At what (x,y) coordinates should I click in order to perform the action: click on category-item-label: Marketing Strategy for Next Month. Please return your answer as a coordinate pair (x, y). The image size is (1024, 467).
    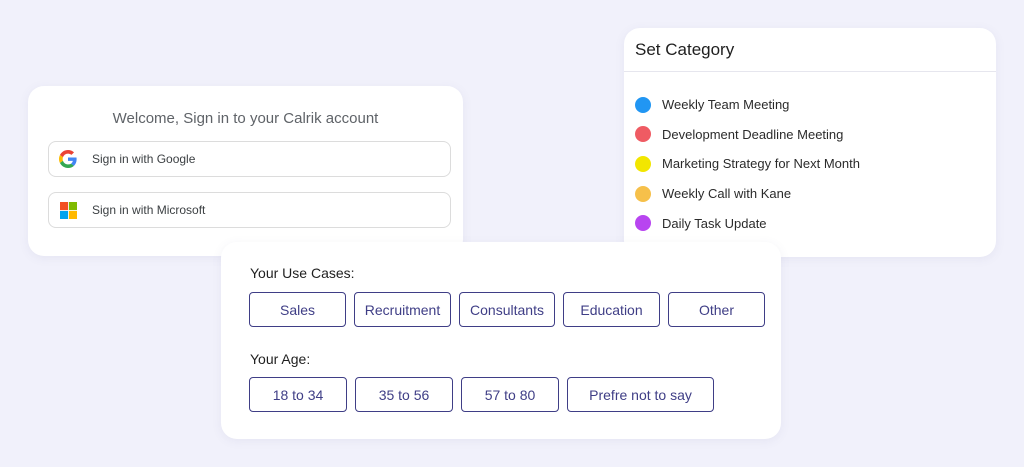
    Looking at the image, I should click on (761, 164).